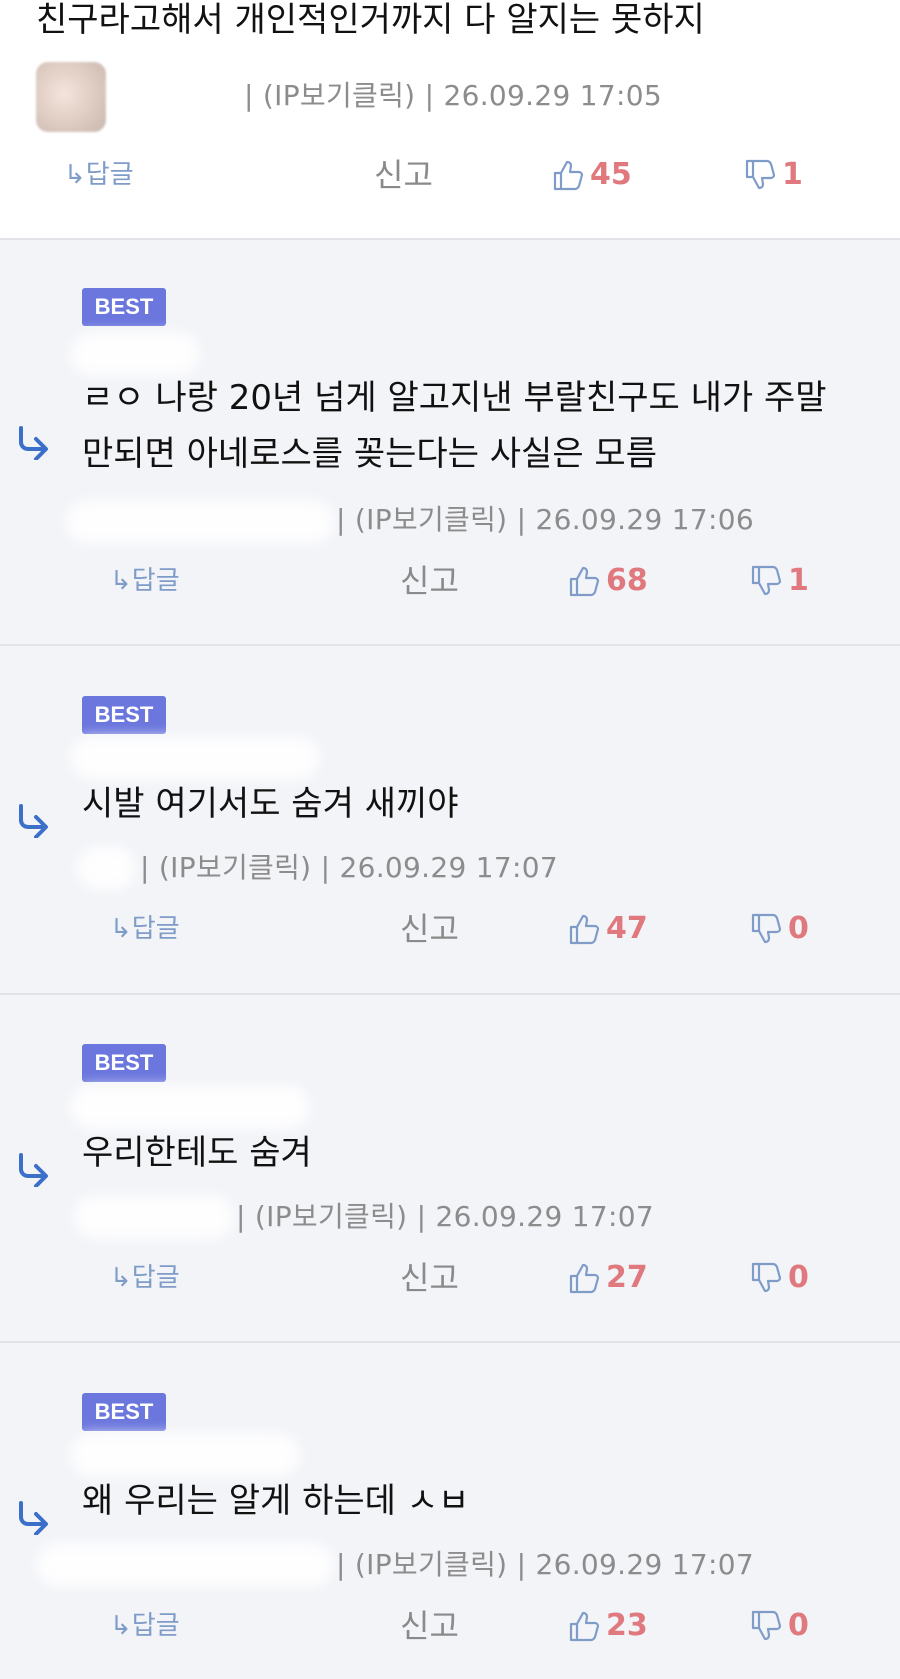 The height and width of the screenshot is (1679, 900). Describe the element at coordinates (627, 580) in the screenshot. I see `like-count: 68` at that location.